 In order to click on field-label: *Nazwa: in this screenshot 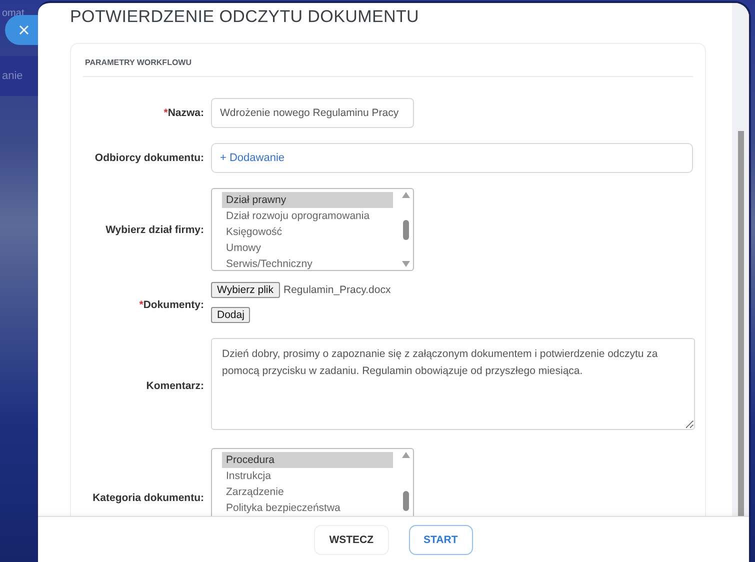, I will do `click(183, 113)`.